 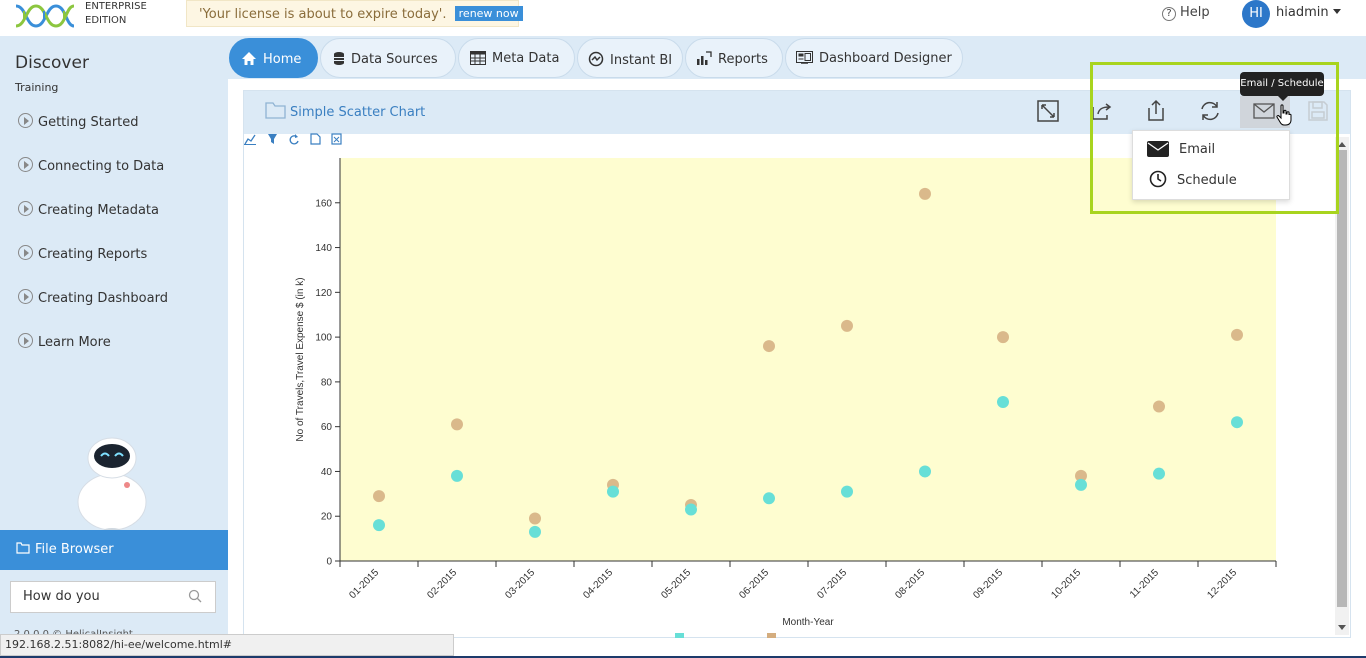 What do you see at coordinates (327, 382) in the screenshot?
I see `y-tick-label: 80` at bounding box center [327, 382].